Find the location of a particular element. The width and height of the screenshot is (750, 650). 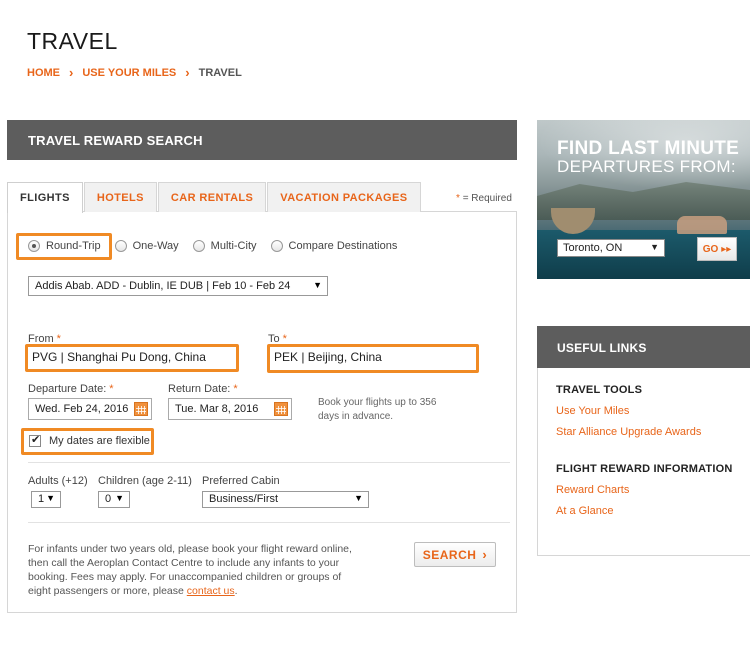

trip-type-multi-city: Multi-City is located at coordinates (224, 246).